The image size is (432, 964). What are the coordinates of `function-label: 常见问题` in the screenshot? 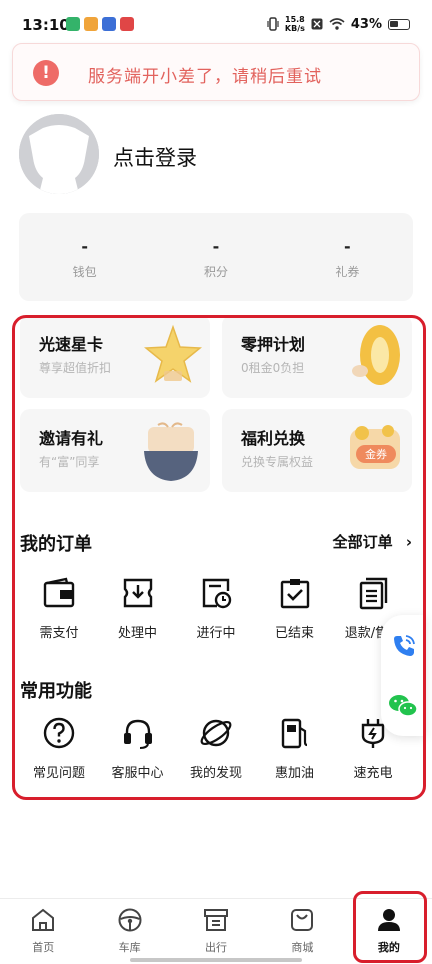 It's located at (58, 773).